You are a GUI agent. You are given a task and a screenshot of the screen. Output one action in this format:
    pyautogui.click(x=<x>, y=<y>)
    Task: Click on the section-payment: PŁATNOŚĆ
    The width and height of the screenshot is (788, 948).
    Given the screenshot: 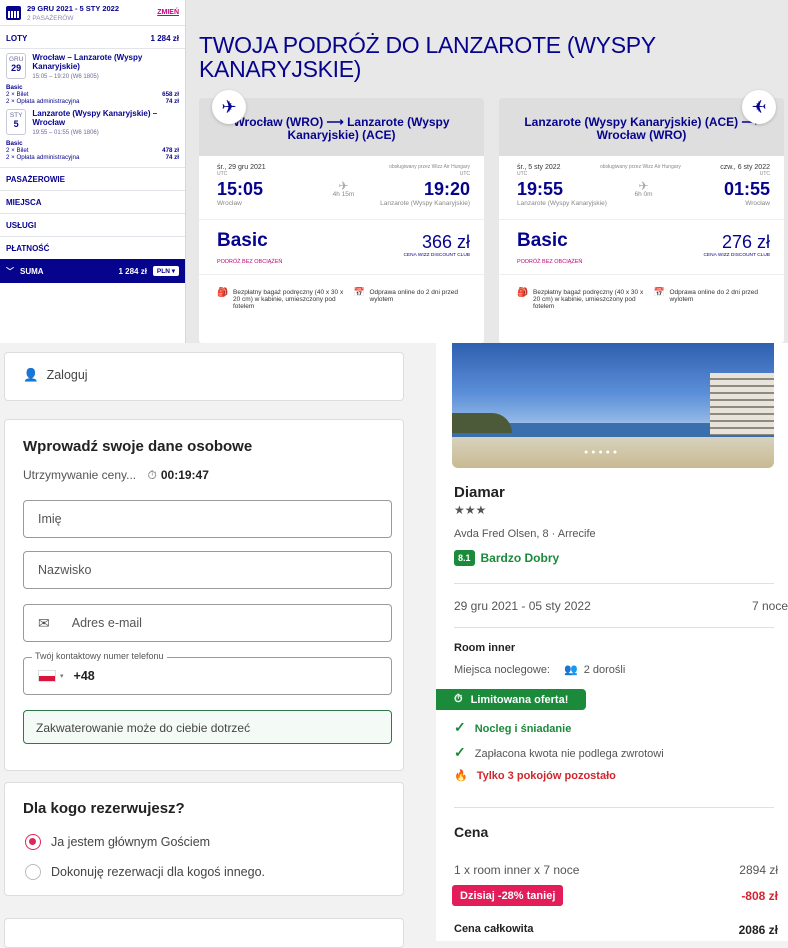 What is the action you would take?
    pyautogui.click(x=92, y=247)
    